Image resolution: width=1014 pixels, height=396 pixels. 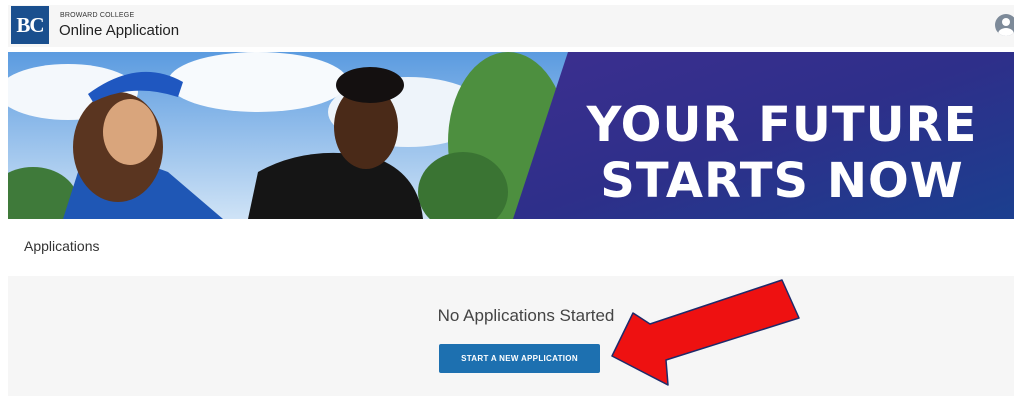 I want to click on banner-line-1: YOUR FUTURE, so click(x=782, y=125).